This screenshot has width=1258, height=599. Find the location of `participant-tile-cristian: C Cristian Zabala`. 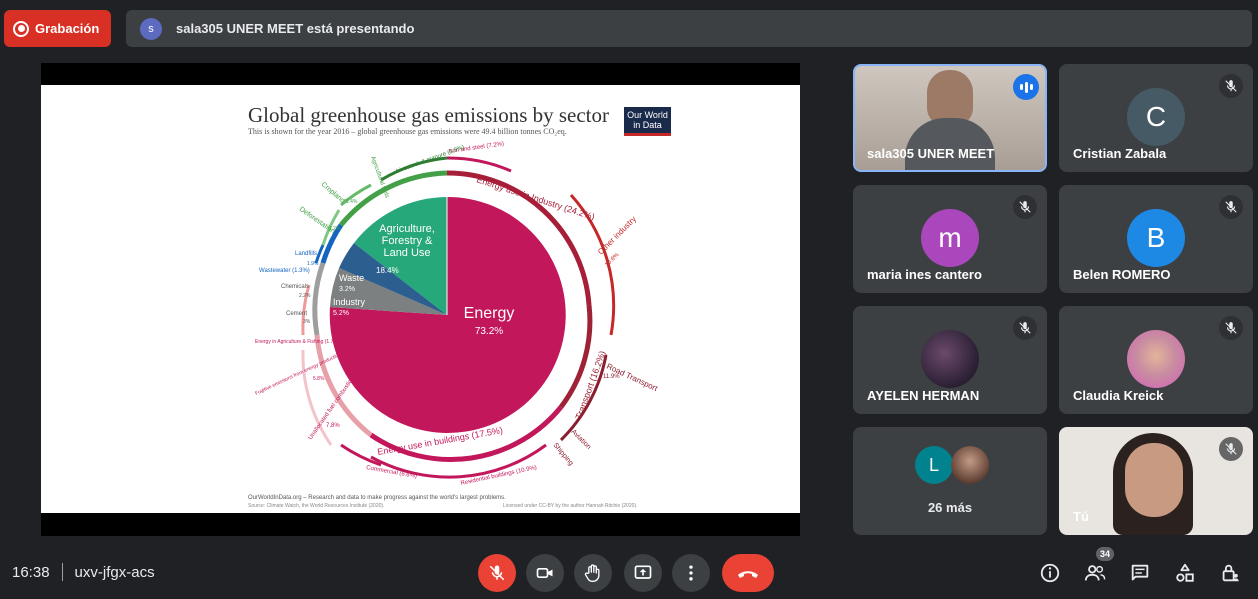

participant-tile-cristian: C Cristian Zabala is located at coordinates (1156, 118).